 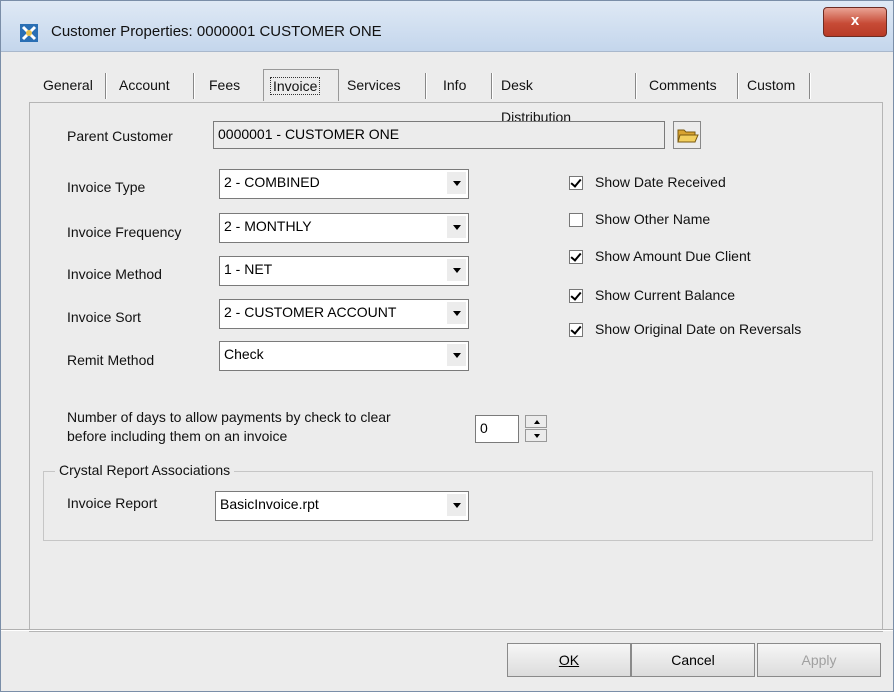 I want to click on bottom-separator, so click(x=447, y=630).